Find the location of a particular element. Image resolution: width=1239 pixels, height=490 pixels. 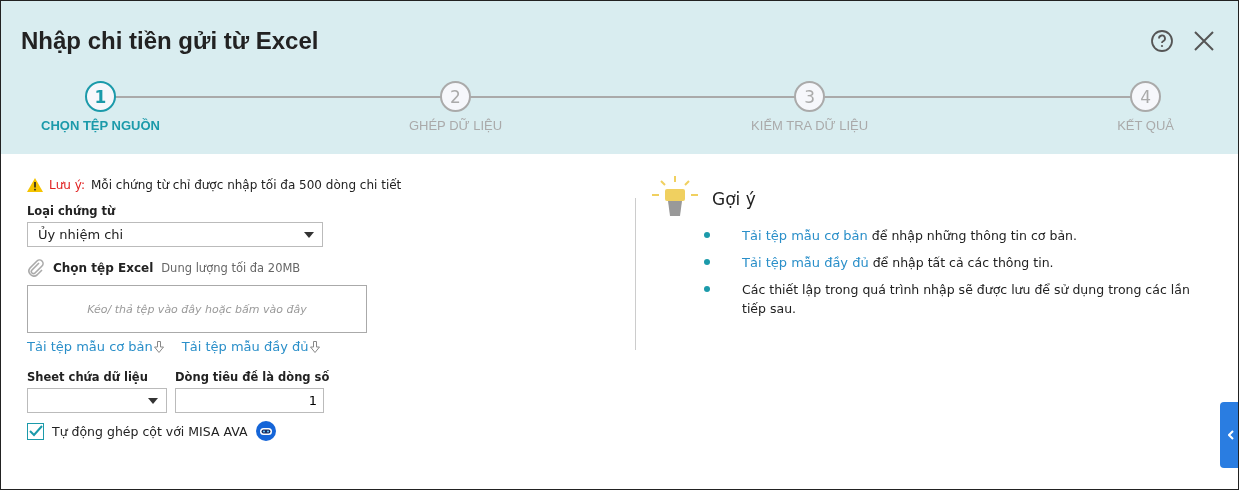

chevron-left-icon is located at coordinates (1231, 435).